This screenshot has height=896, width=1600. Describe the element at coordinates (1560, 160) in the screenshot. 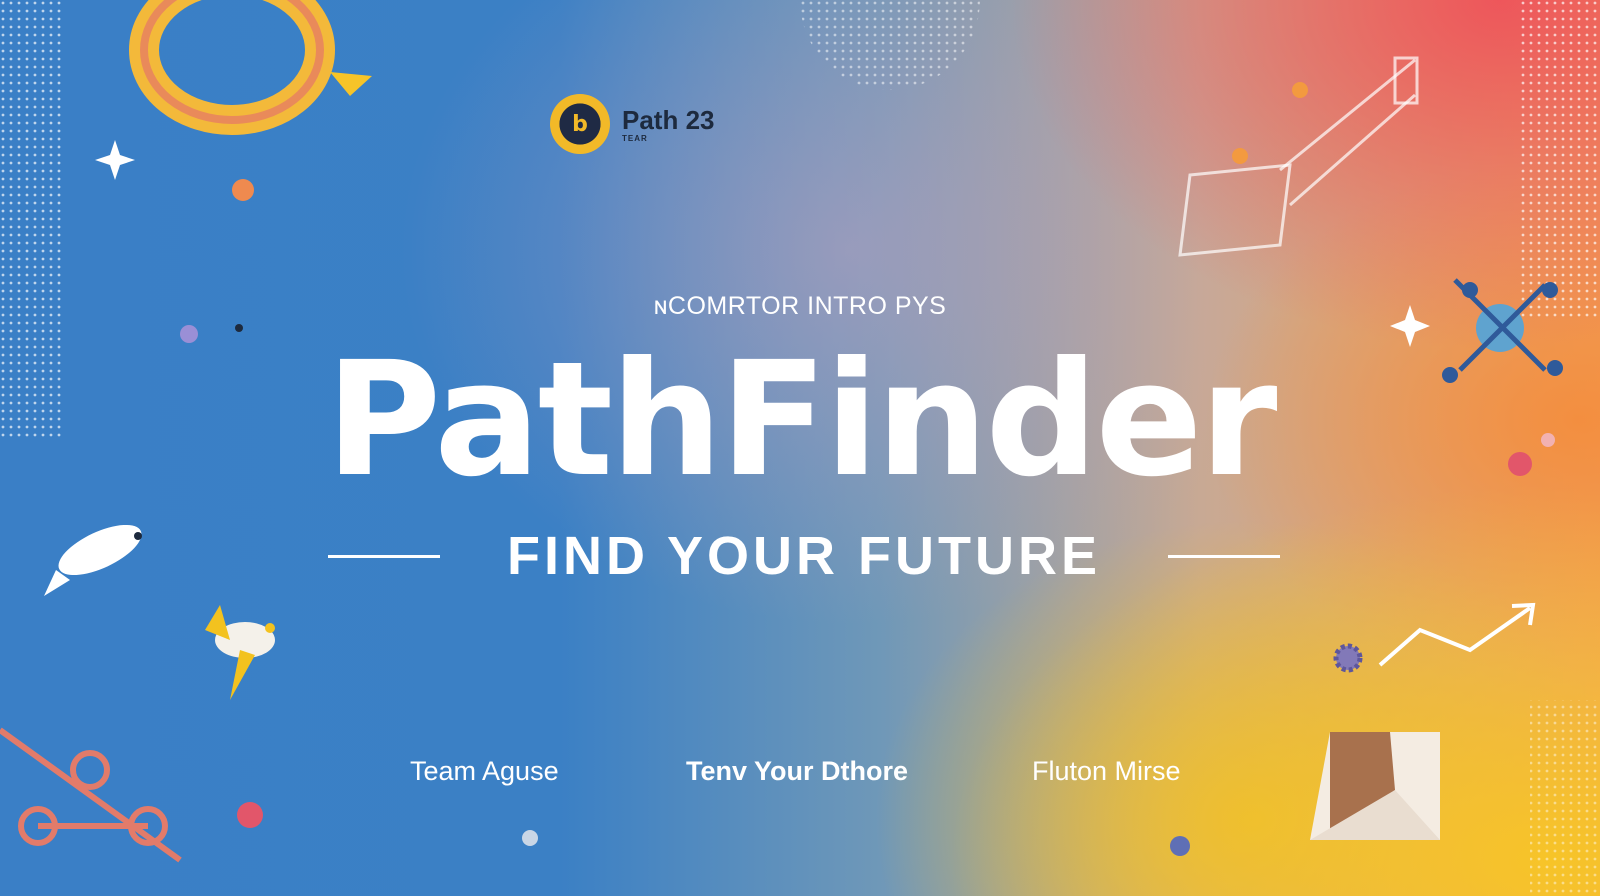

I see `dot-texture-right` at that location.